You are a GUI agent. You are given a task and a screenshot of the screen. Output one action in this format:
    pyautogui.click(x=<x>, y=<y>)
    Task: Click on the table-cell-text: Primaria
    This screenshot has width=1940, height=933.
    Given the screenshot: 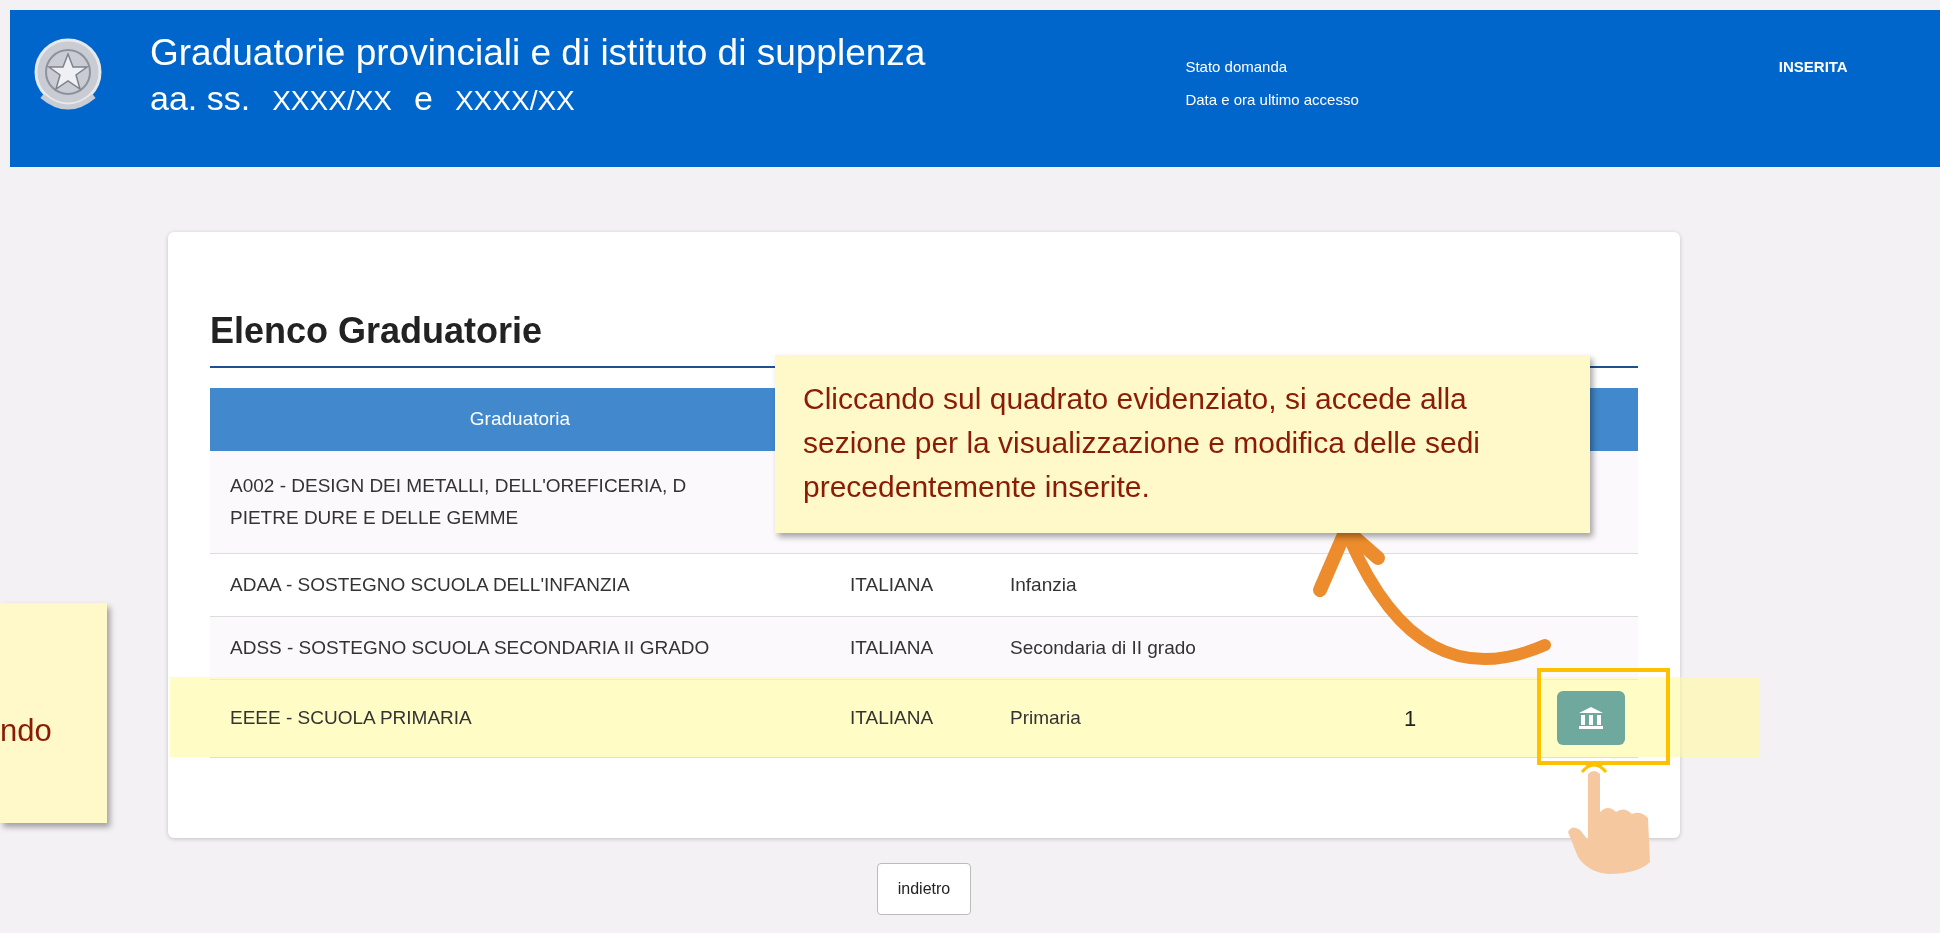 What is the action you would take?
    pyautogui.click(x=1045, y=718)
    